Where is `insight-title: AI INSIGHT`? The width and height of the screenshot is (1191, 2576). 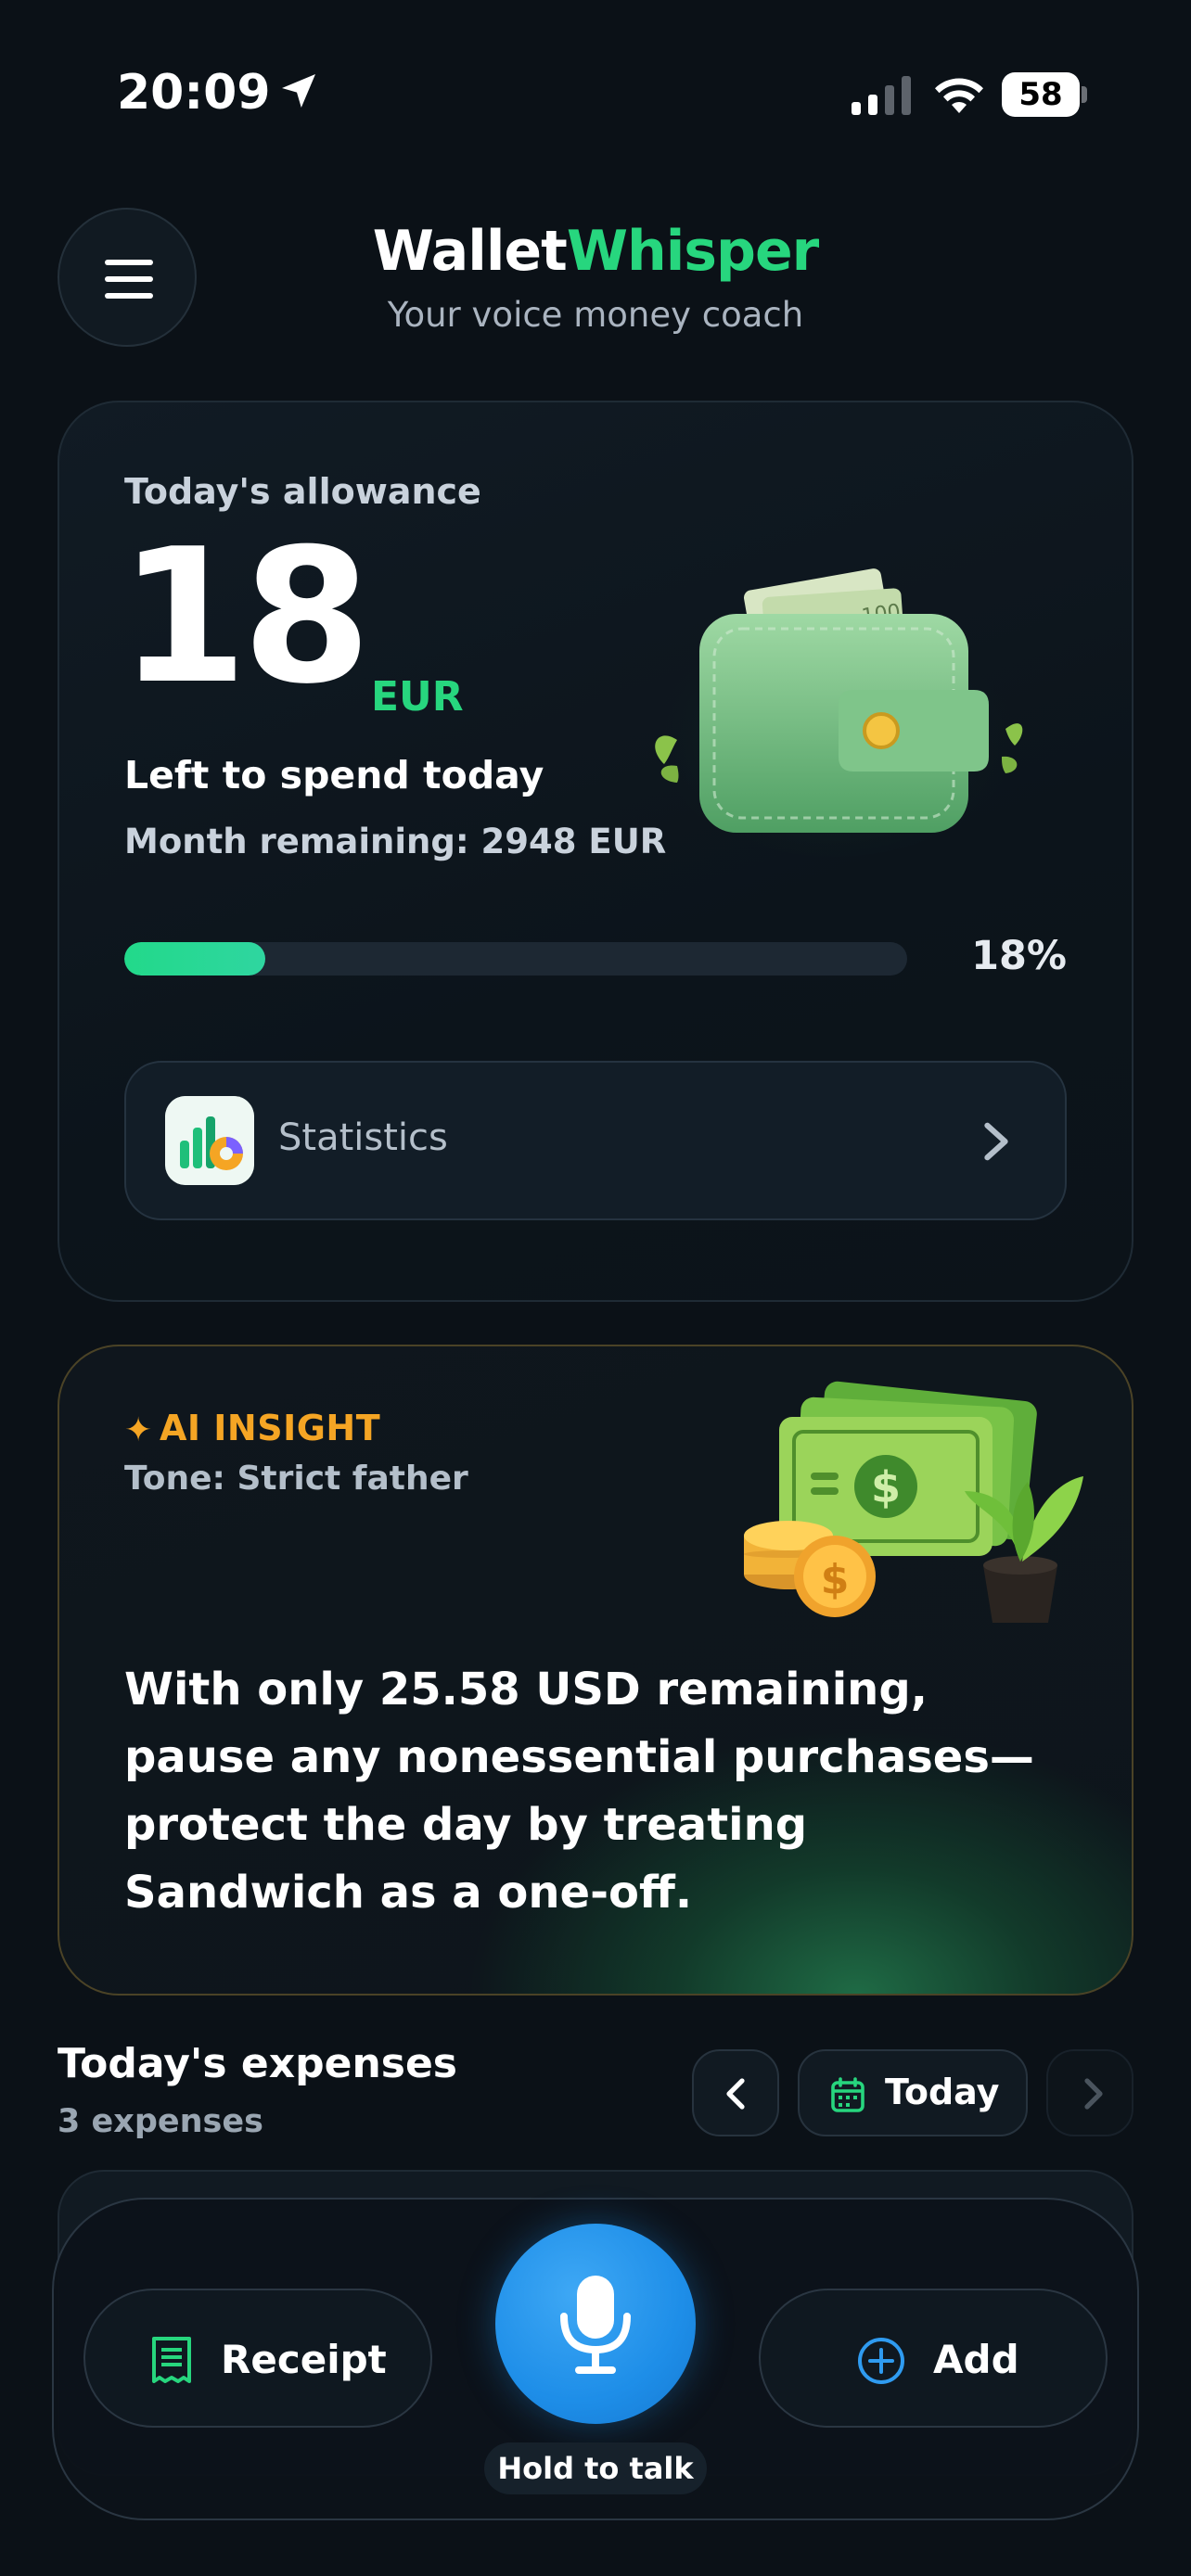 insight-title: AI INSIGHT is located at coordinates (270, 1428).